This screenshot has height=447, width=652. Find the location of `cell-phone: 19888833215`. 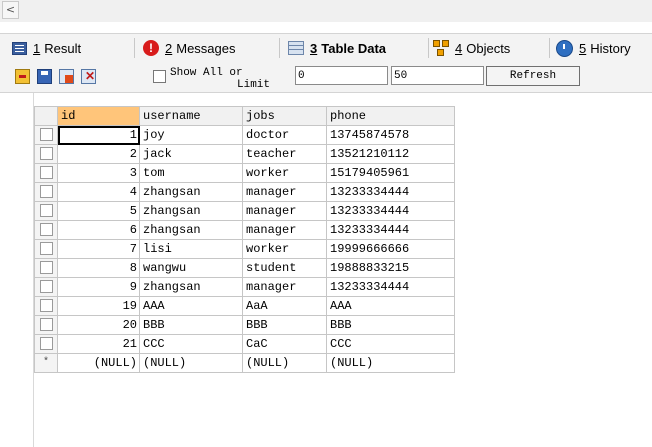

cell-phone: 19888833215 is located at coordinates (390, 268).